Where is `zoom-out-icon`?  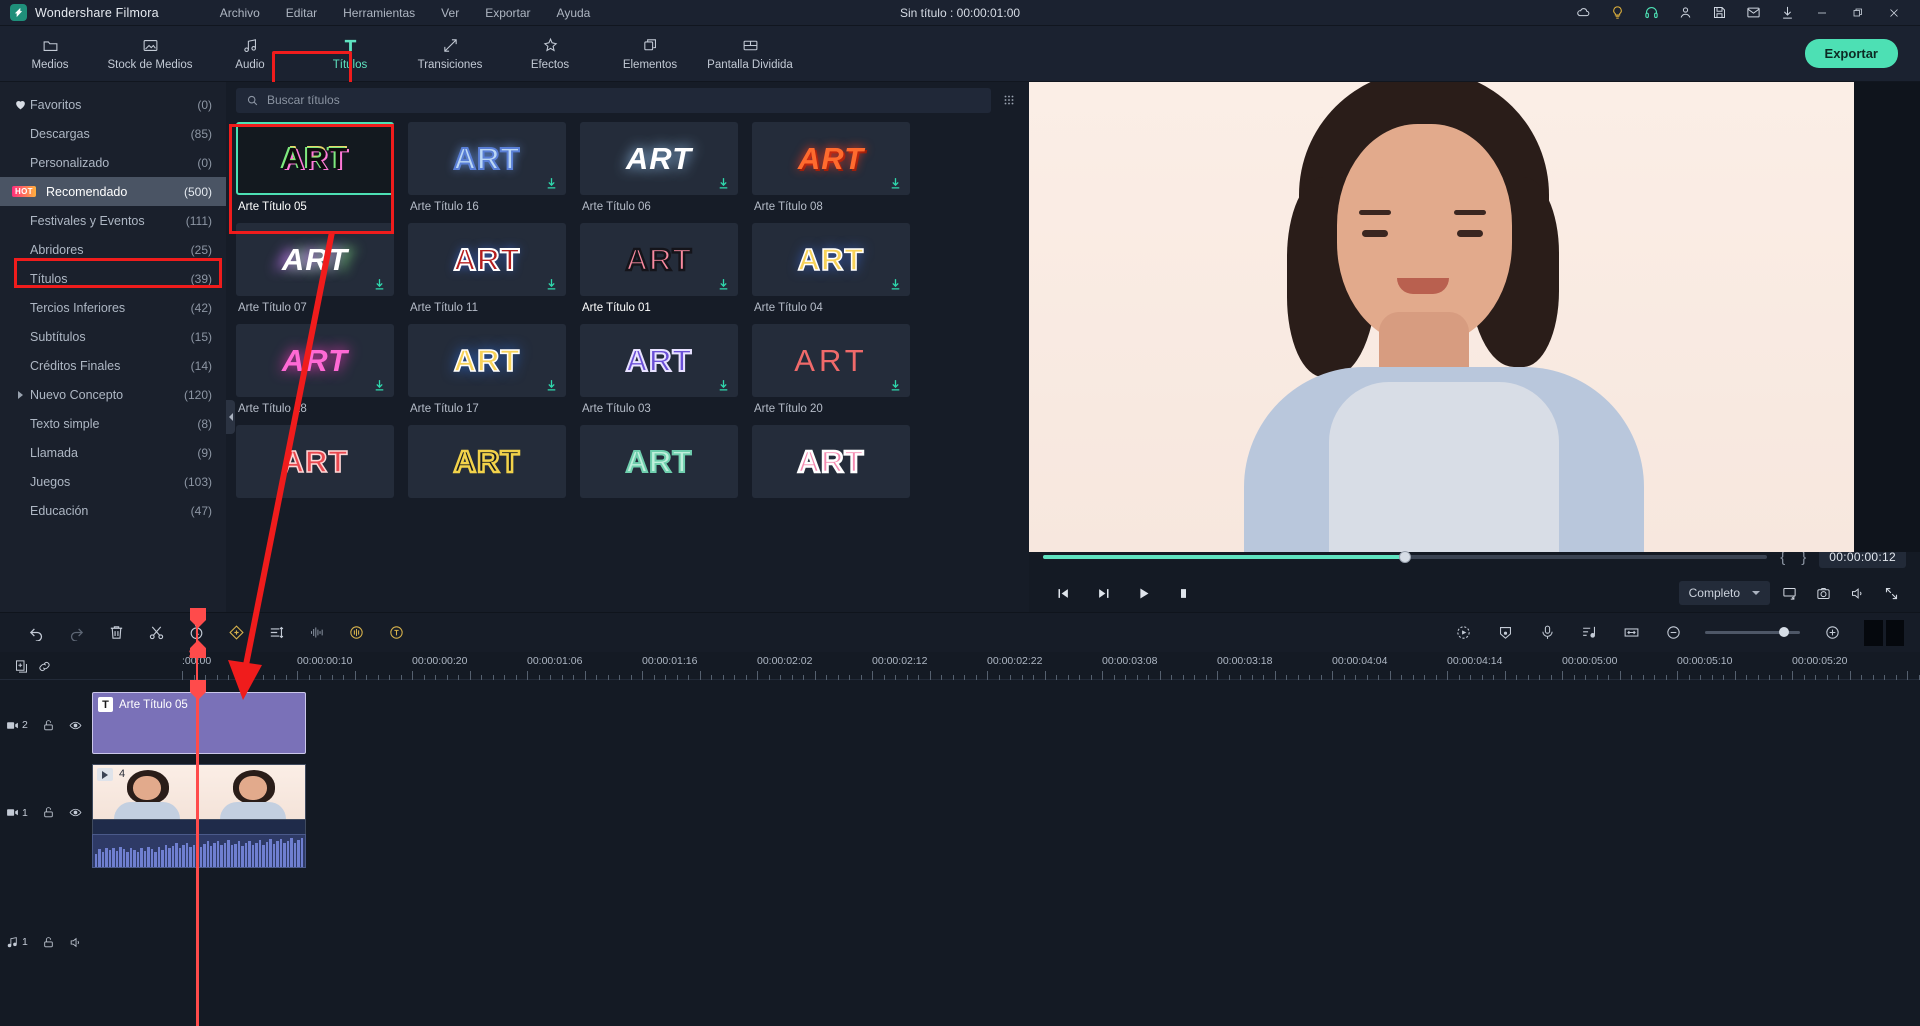 zoom-out-icon is located at coordinates (1673, 633).